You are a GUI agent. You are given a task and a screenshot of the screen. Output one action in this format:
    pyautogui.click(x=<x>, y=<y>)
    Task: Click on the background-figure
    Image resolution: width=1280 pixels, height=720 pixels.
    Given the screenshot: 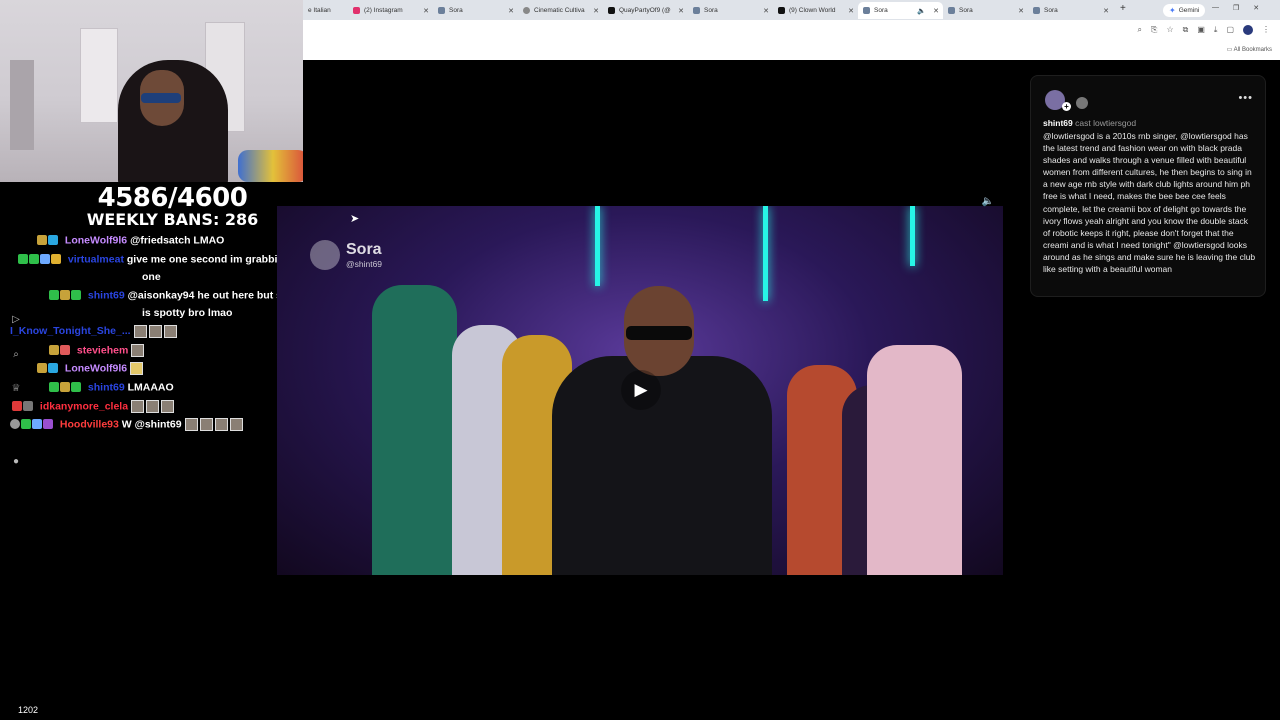 What is the action you would take?
    pyautogui.click(x=914, y=460)
    